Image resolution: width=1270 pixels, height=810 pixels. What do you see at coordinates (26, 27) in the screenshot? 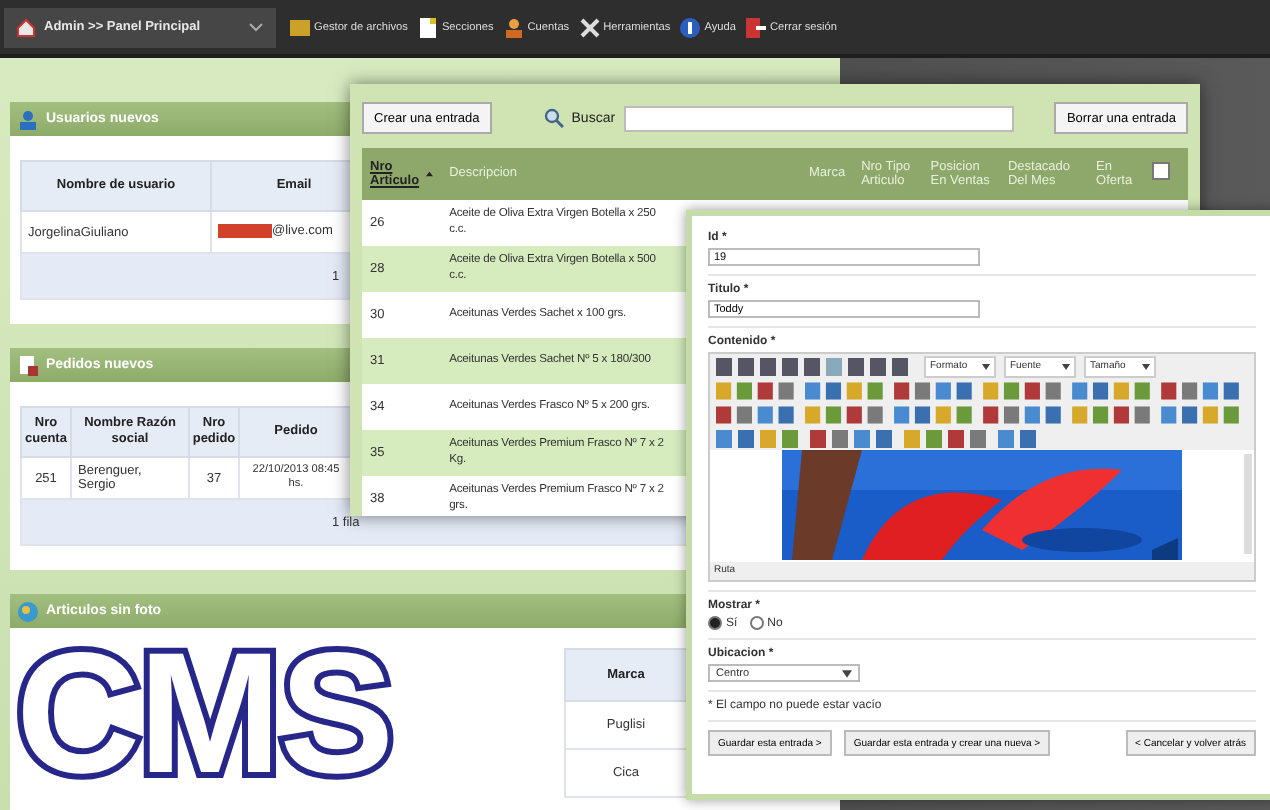
I see `home-icon` at bounding box center [26, 27].